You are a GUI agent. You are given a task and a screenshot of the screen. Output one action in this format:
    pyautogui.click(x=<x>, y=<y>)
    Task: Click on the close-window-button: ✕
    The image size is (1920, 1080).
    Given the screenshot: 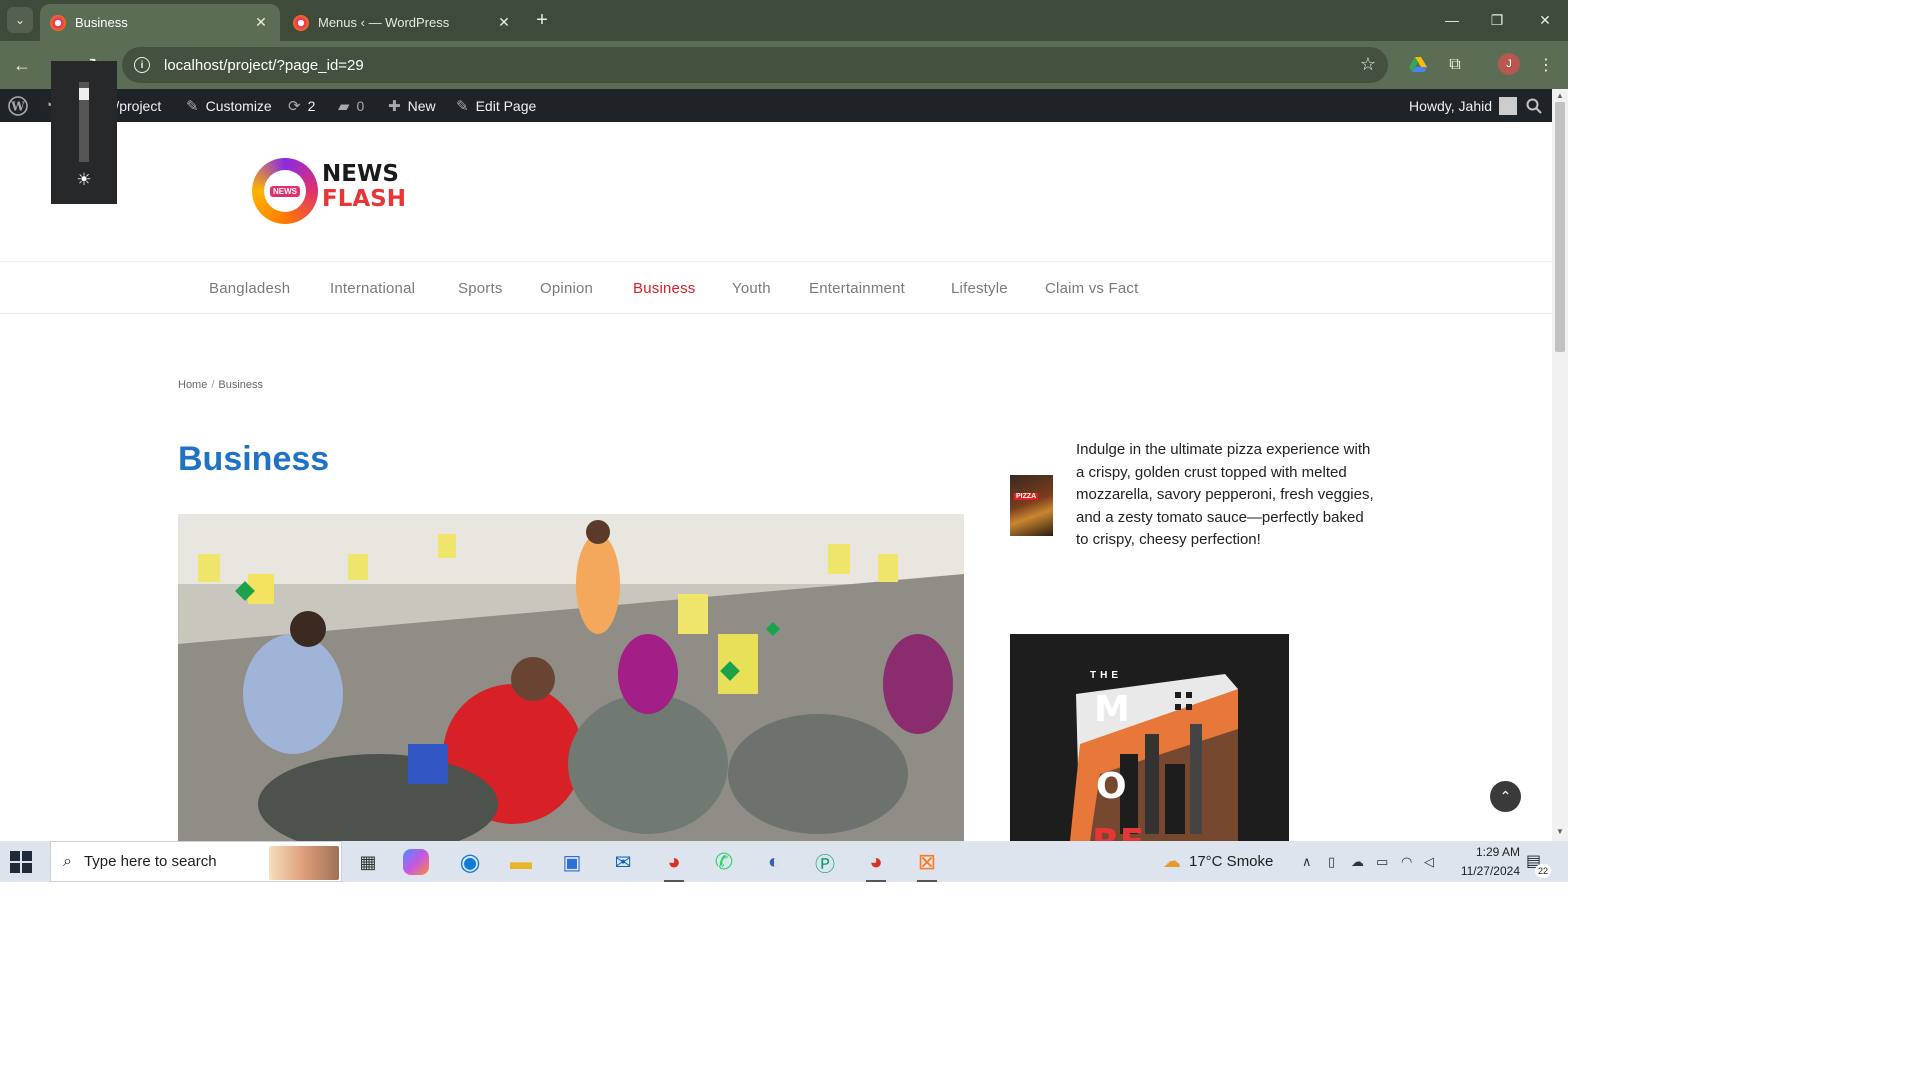 What is the action you would take?
    pyautogui.click(x=1545, y=20)
    